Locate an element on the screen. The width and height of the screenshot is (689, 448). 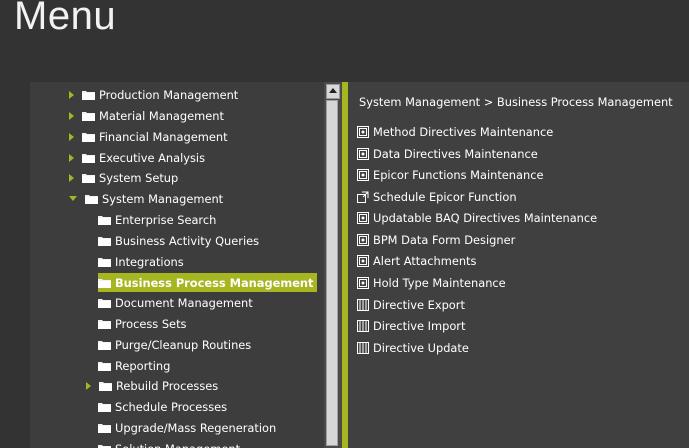
tree-scrollbar is located at coordinates (333, 265).